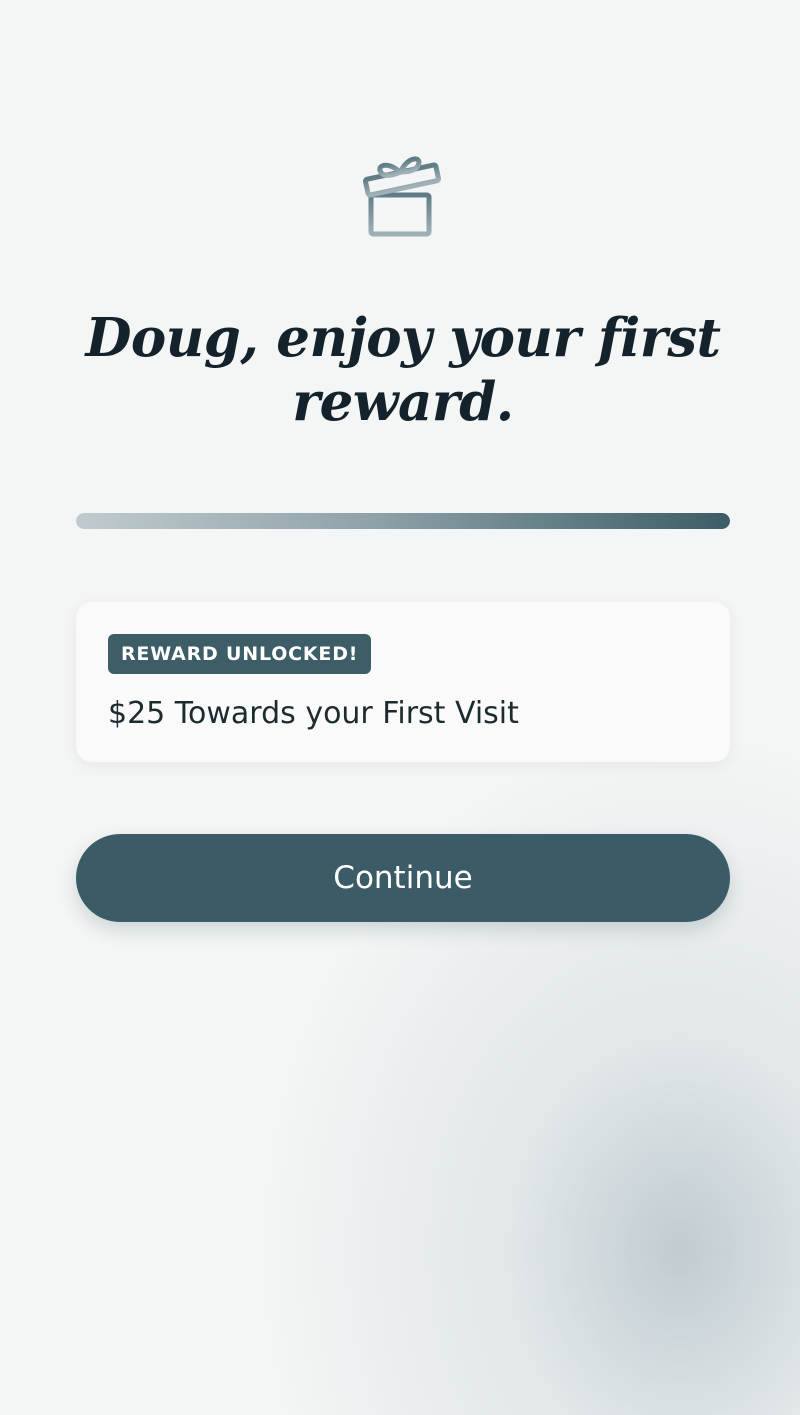 Image resolution: width=800 pixels, height=1415 pixels. Describe the element at coordinates (313, 713) in the screenshot. I see `reward-description: $25 Towards your First Visit` at that location.